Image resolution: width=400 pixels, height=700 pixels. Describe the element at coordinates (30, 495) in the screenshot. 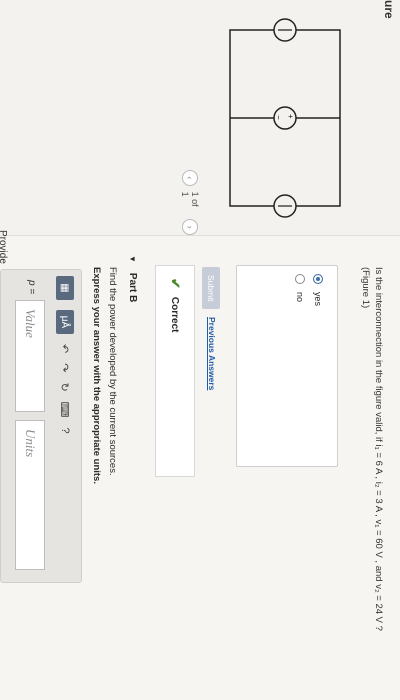

I see `units-input: Units` at that location.